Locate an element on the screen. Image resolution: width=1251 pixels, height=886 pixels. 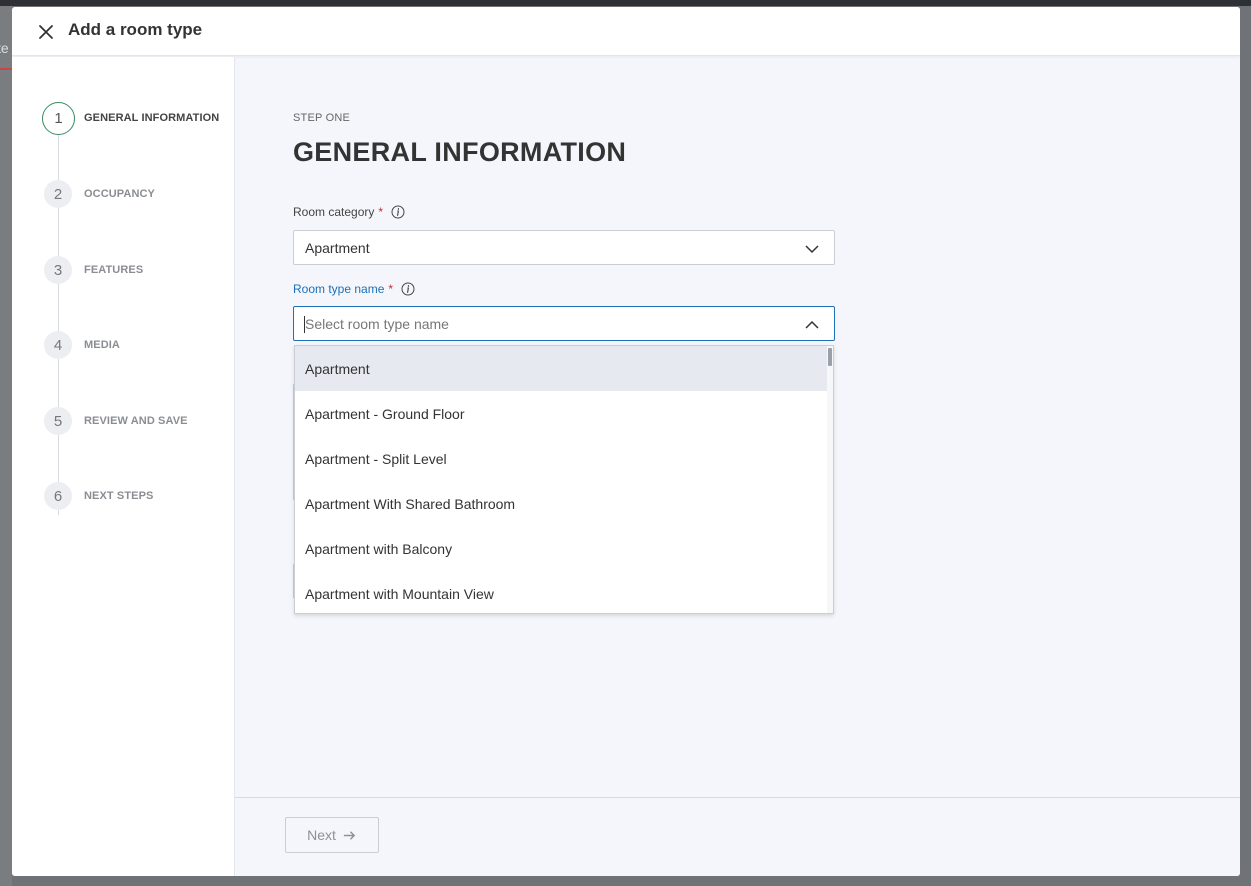
step-number: 5 is located at coordinates (58, 421).